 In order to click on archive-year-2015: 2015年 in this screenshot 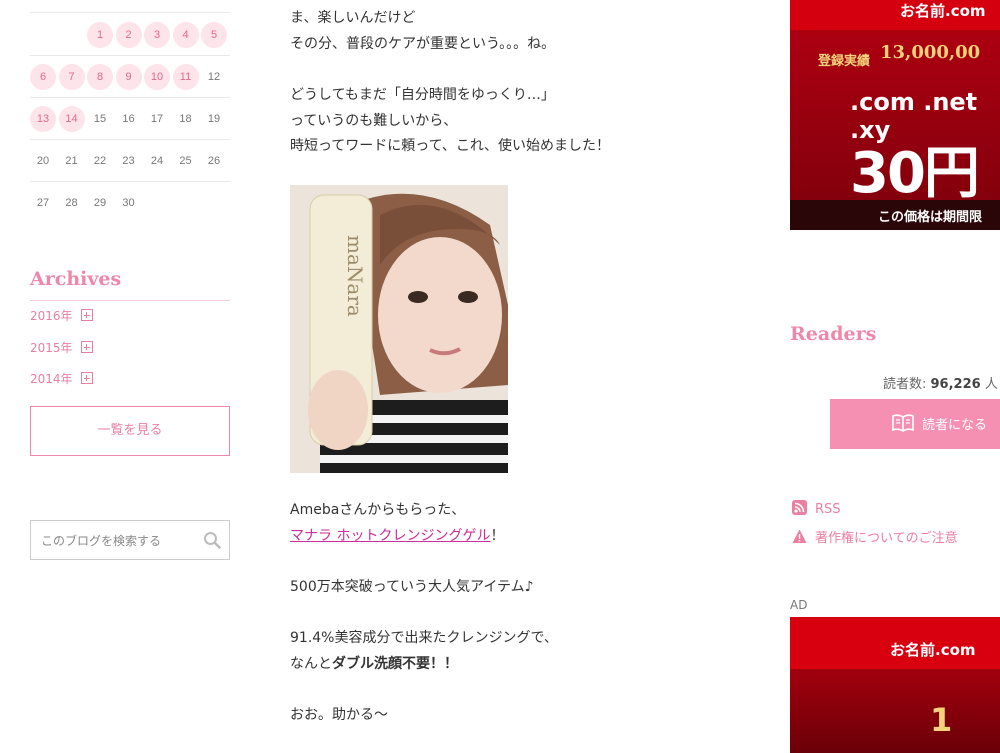, I will do `click(61, 348)`.